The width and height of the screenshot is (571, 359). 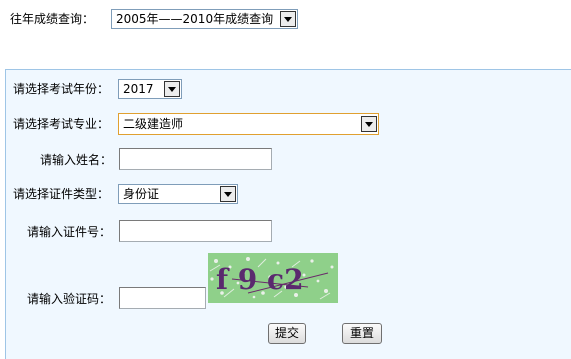 I want to click on captcha-image: f 9 c2, so click(x=273, y=278).